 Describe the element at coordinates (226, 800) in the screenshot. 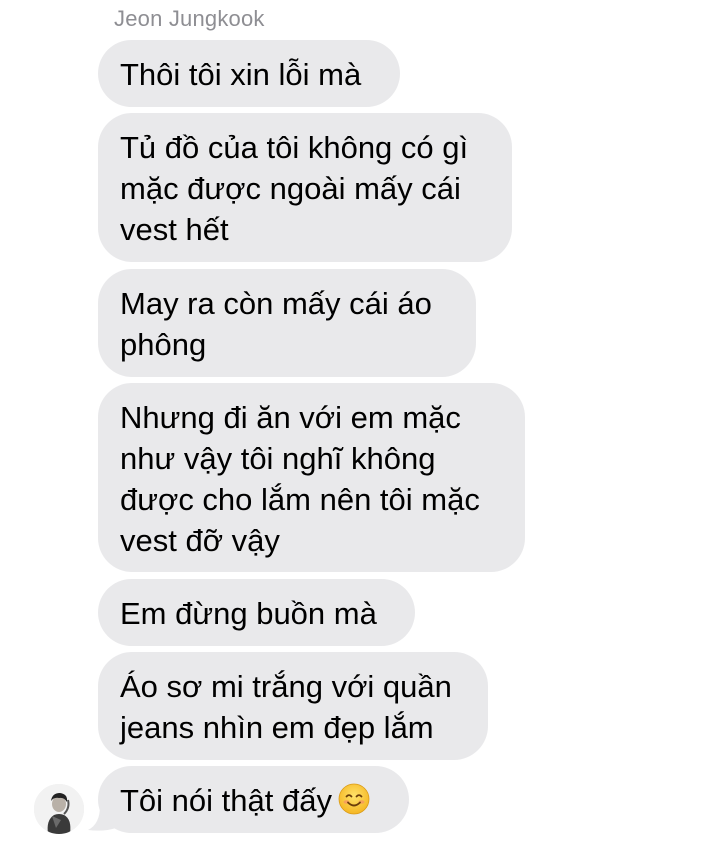

I see `message-text-content: Tôi nói thật đấy` at that location.